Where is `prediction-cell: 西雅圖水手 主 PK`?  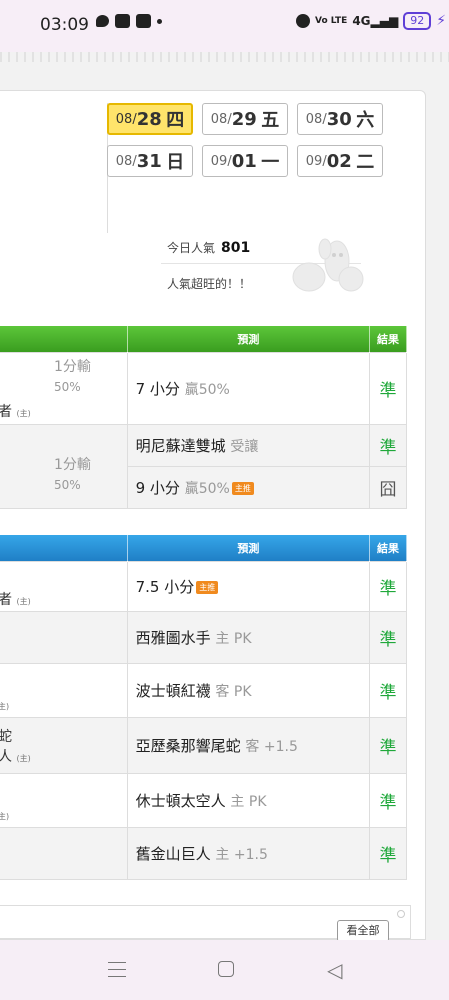
prediction-cell: 西雅圖水手 主 PK is located at coordinates (248, 637).